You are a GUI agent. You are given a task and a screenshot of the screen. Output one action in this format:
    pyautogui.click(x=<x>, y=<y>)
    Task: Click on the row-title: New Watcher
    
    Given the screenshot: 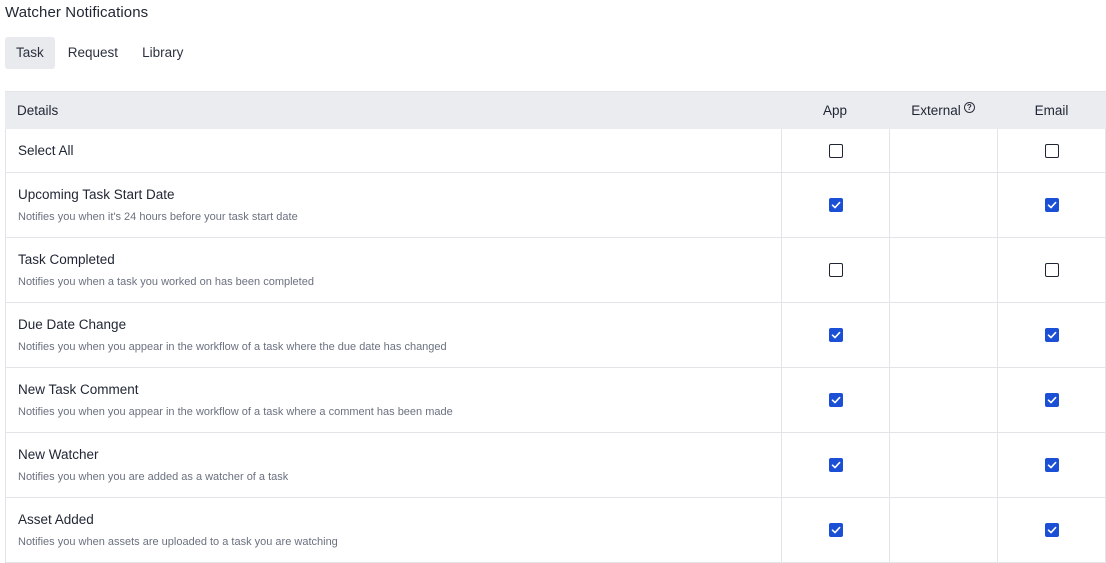 What is the action you would take?
    pyautogui.click(x=58, y=454)
    